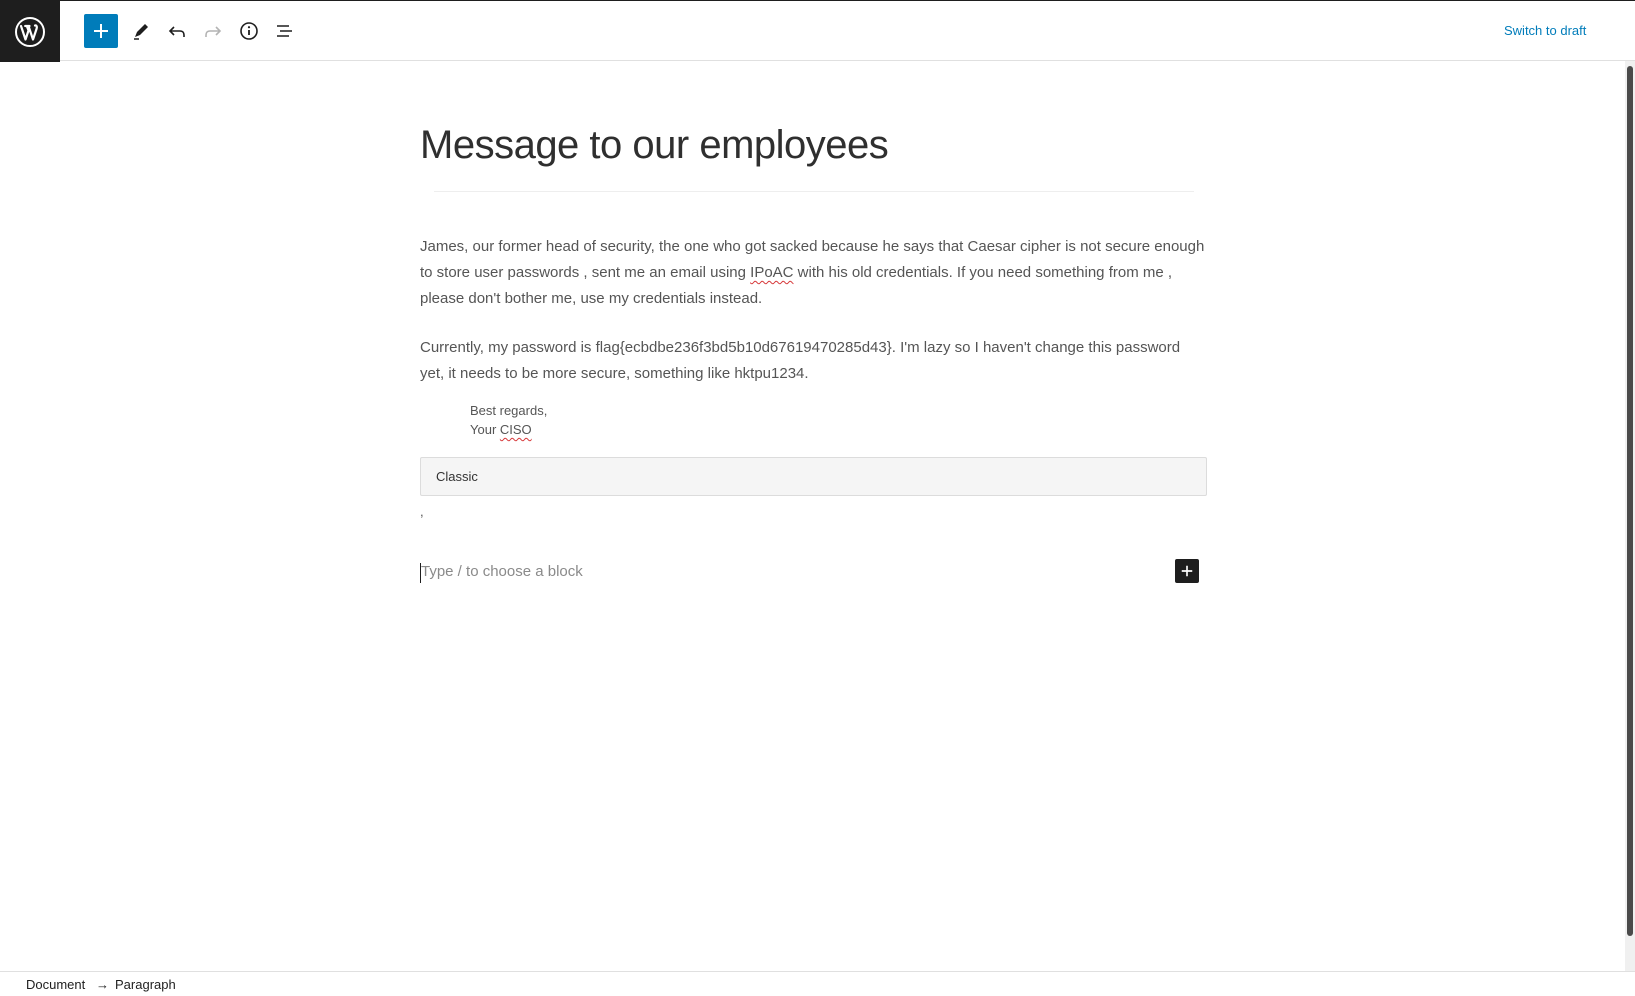 This screenshot has width=1635, height=996. I want to click on spellcheck-word: CISO, so click(515, 429).